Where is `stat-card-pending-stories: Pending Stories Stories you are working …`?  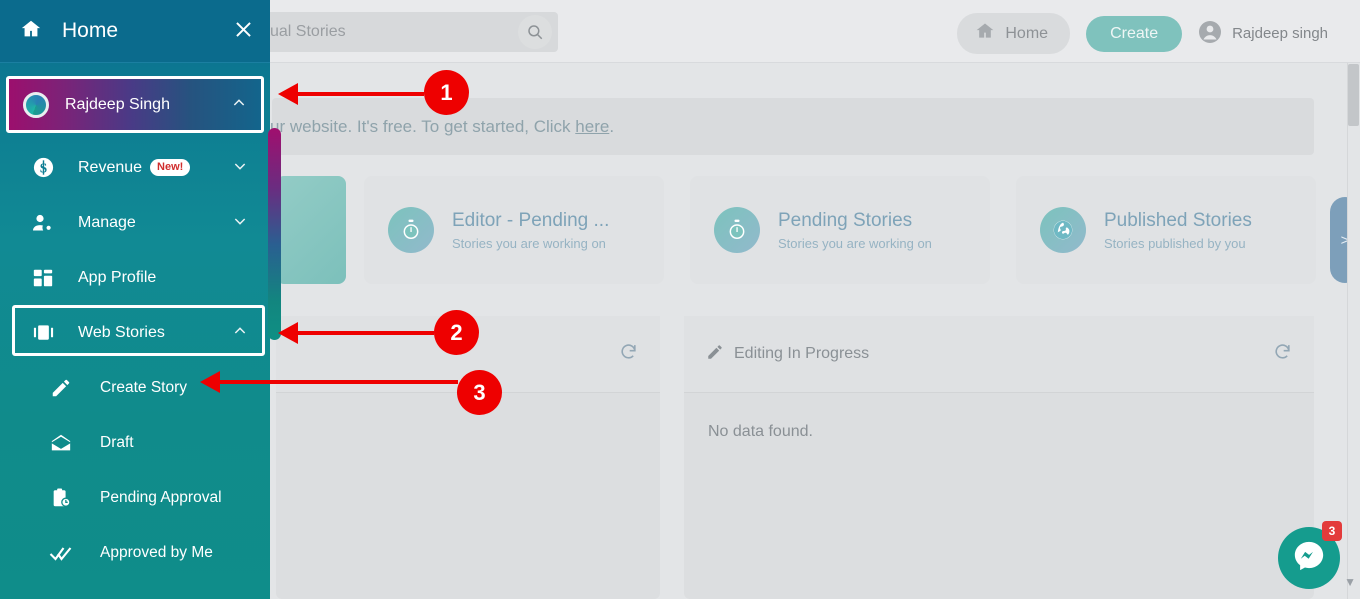 stat-card-pending-stories: Pending Stories Stories you are working … is located at coordinates (840, 230).